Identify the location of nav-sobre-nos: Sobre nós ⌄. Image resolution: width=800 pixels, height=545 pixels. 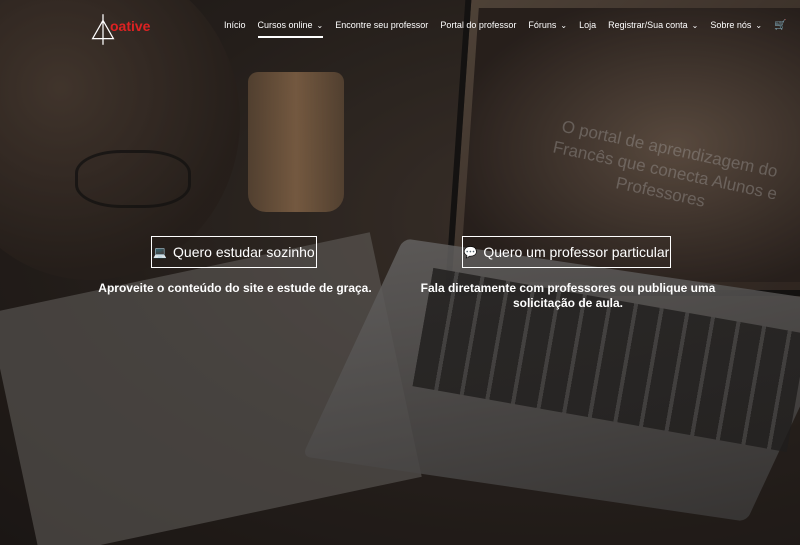
(736, 25).